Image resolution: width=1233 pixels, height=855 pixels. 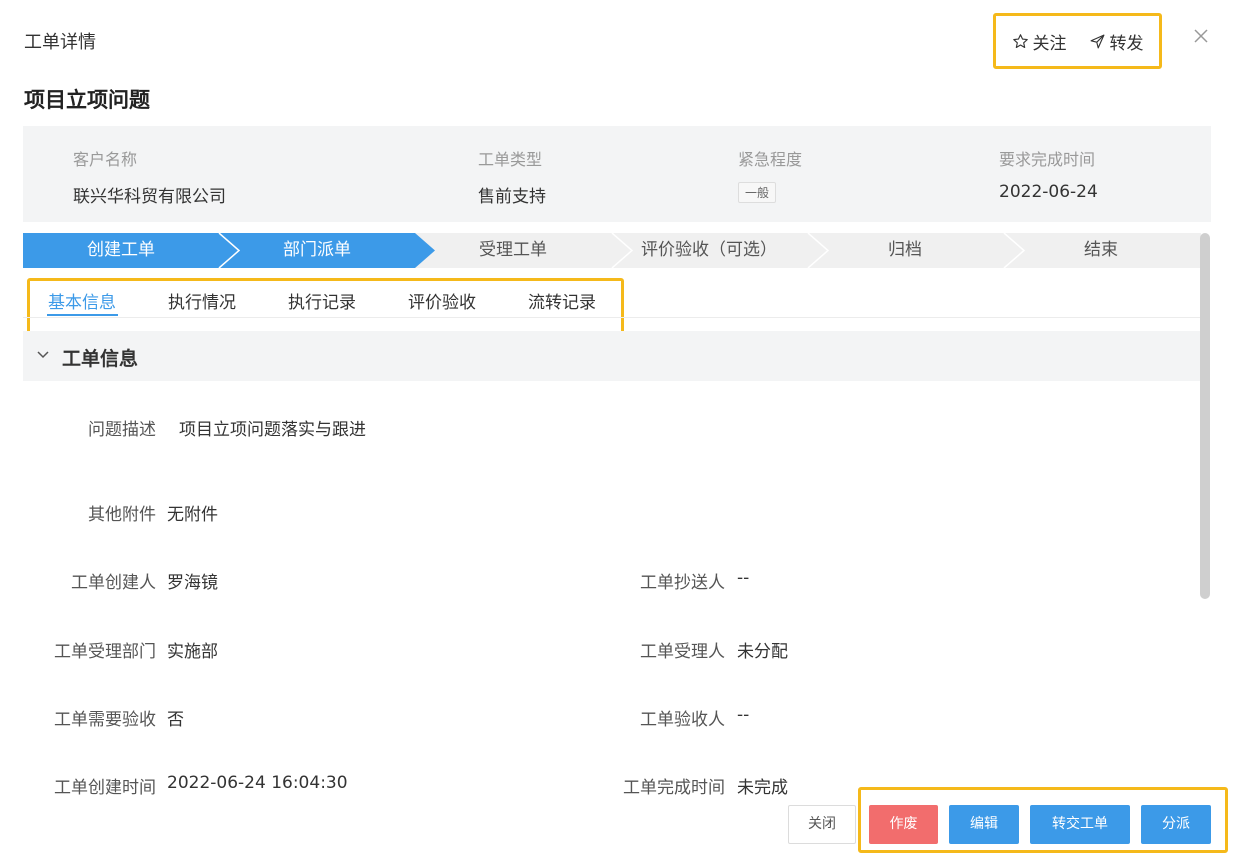 What do you see at coordinates (510, 159) in the screenshot?
I see `type-label: 工单类型` at bounding box center [510, 159].